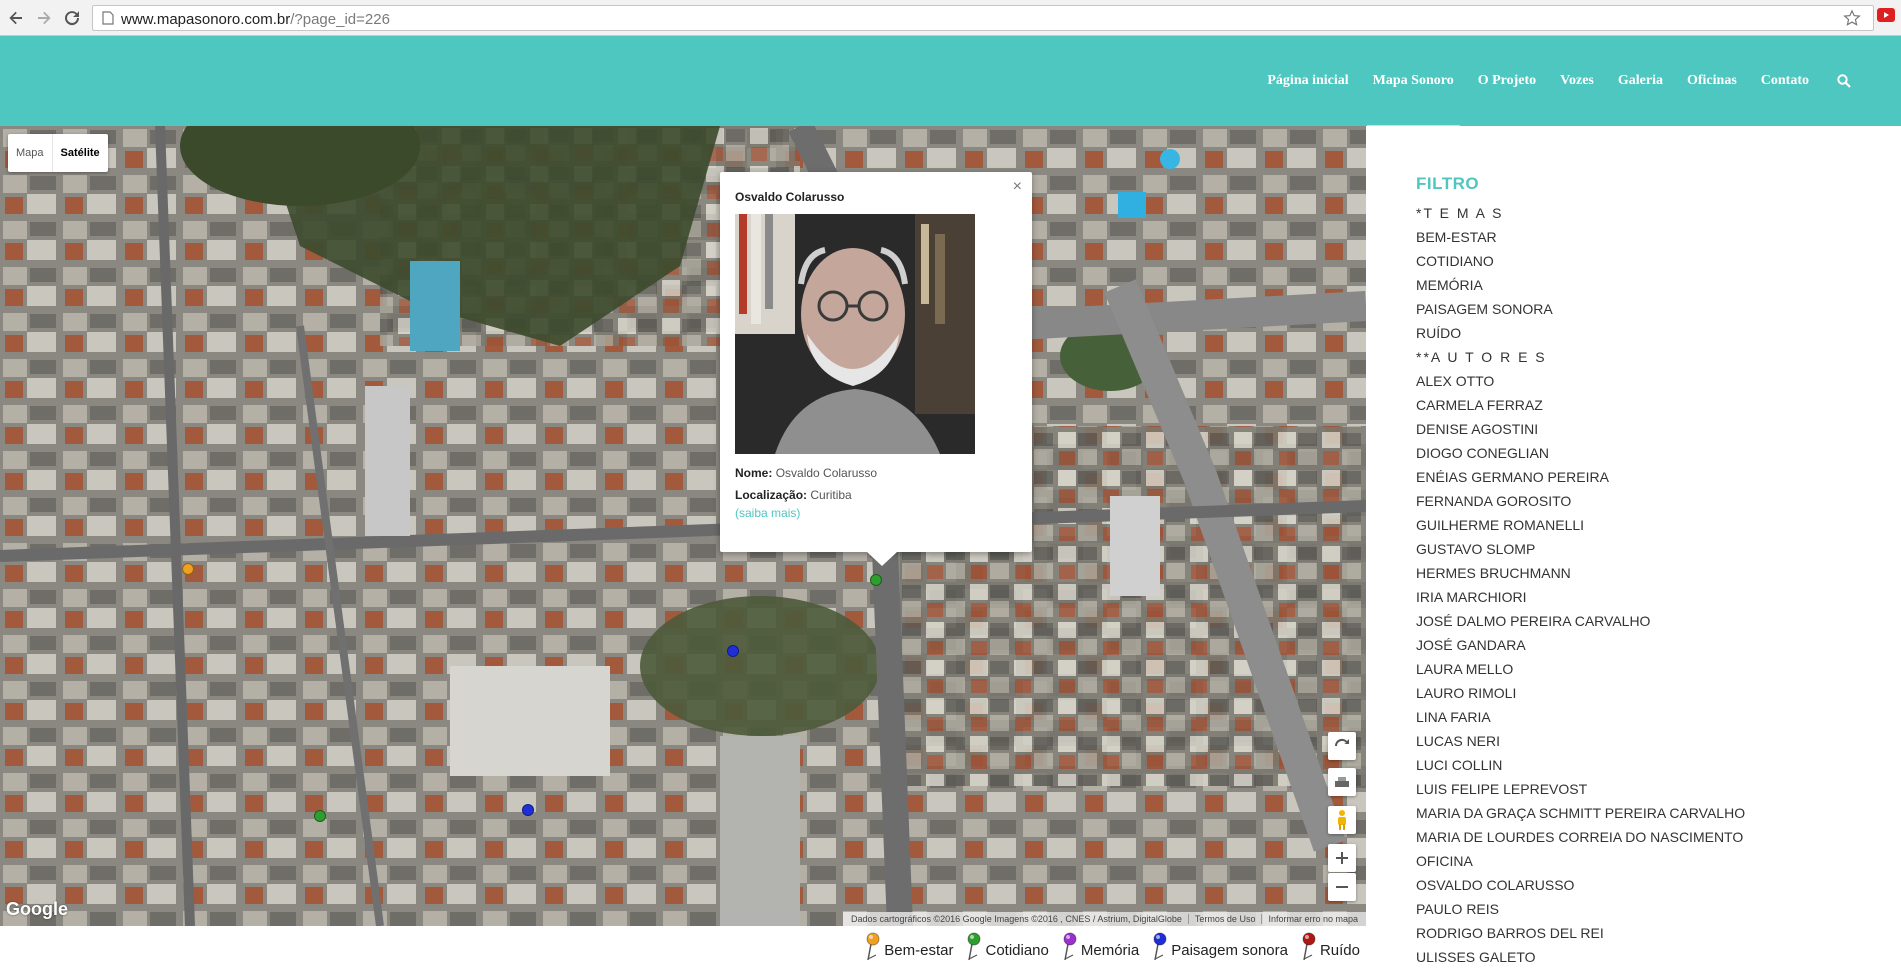 This screenshot has width=1901, height=977. I want to click on filter-tema-option: PAISAGEM SONORA, so click(1580, 309).